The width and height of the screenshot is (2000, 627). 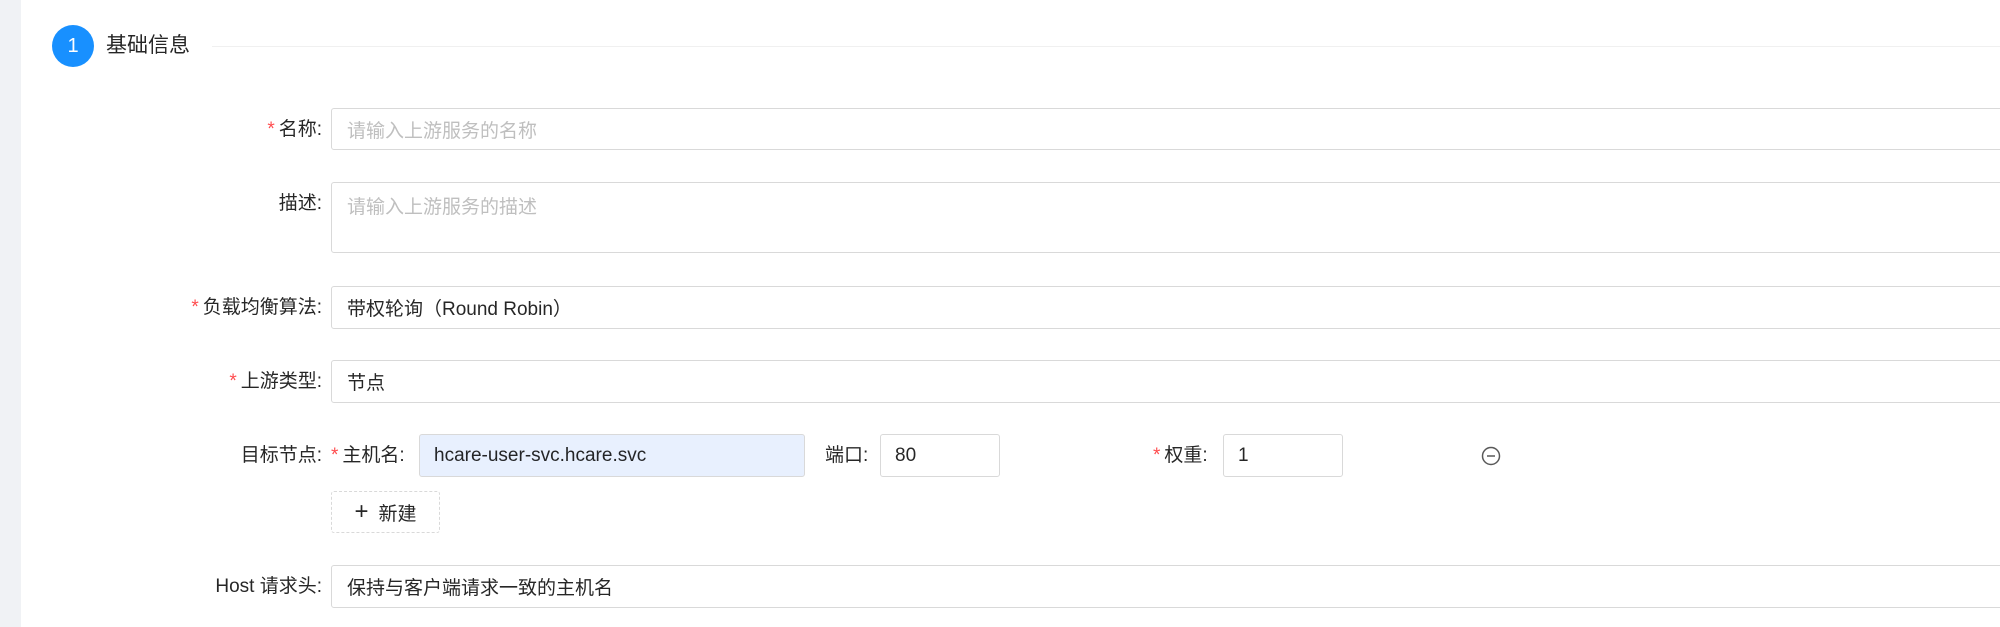 What do you see at coordinates (373, 455) in the screenshot?
I see `hostname-label-text: 主机名:` at bounding box center [373, 455].